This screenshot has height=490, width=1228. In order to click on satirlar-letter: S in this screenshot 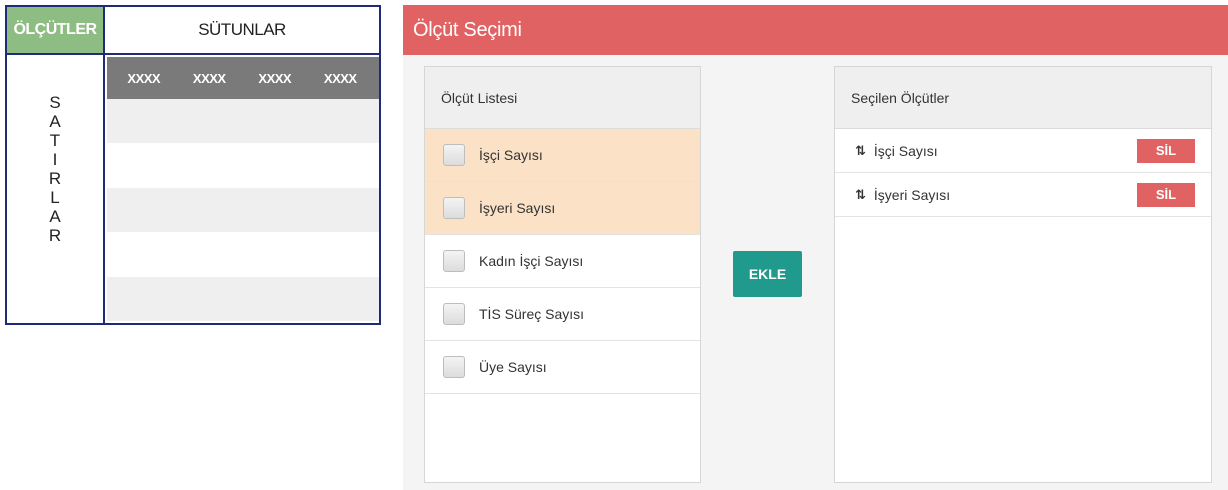, I will do `click(55, 102)`.